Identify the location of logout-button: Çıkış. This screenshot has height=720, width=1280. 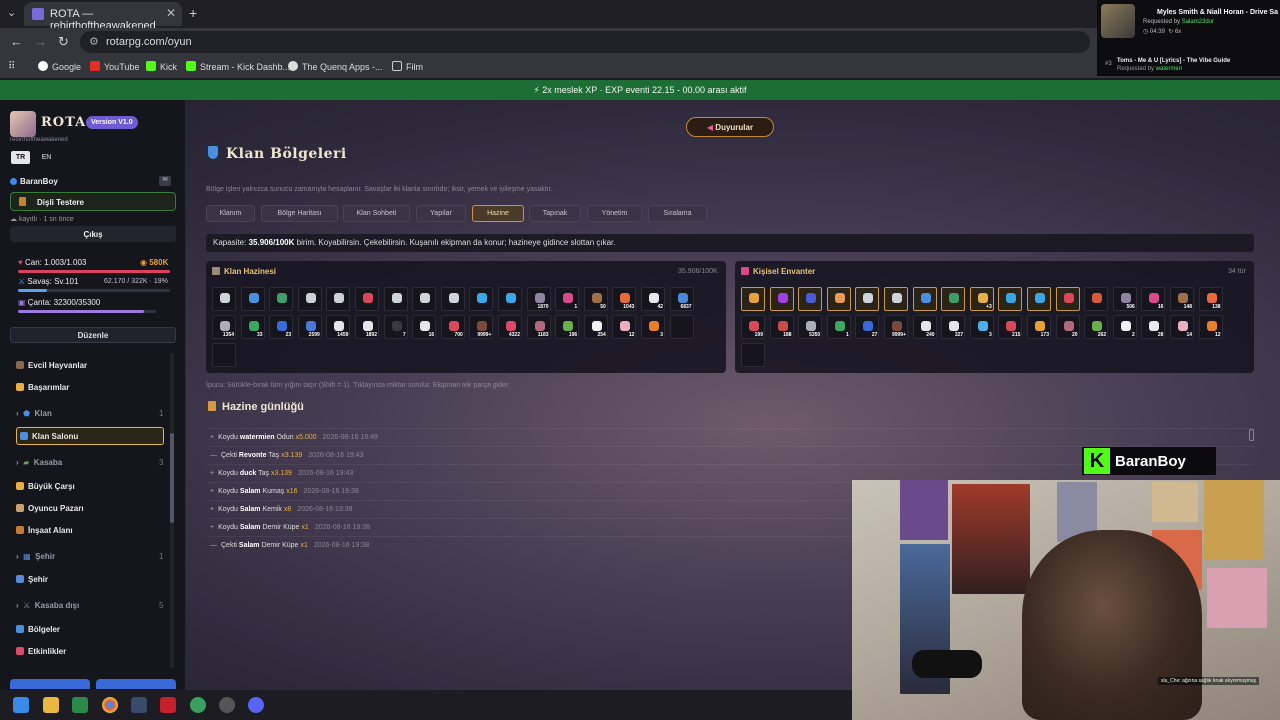
(93, 234).